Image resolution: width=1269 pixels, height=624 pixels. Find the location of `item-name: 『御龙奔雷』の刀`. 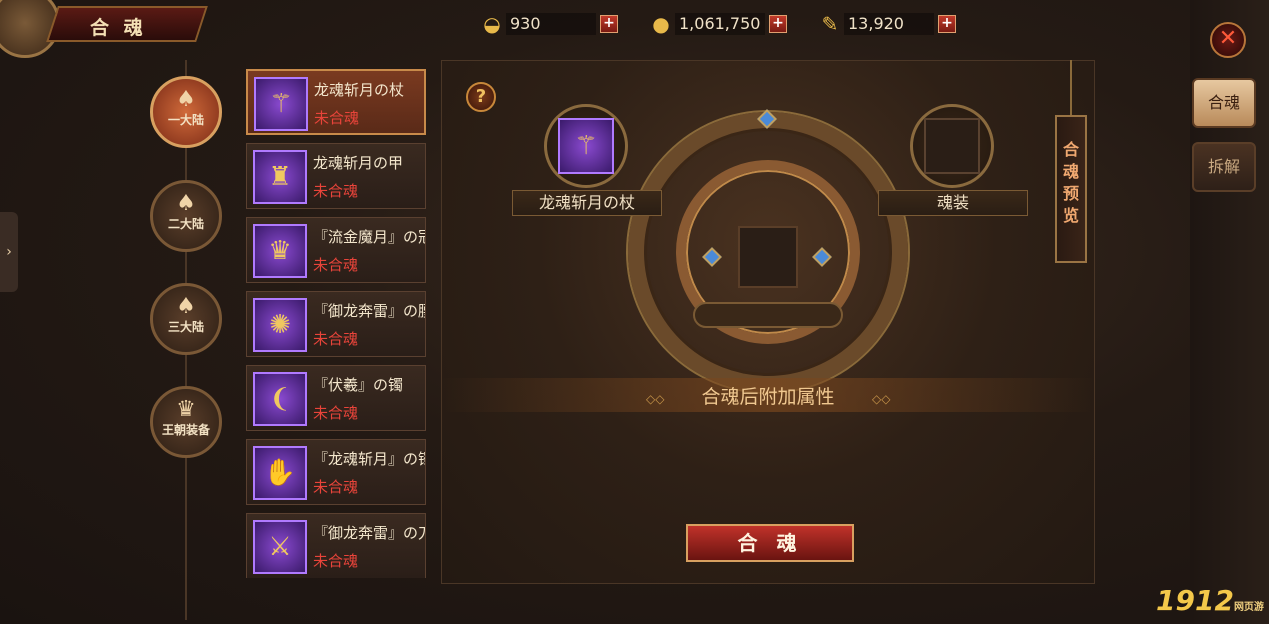

item-name: 『御龙奔雷』の刀 is located at coordinates (369, 533).